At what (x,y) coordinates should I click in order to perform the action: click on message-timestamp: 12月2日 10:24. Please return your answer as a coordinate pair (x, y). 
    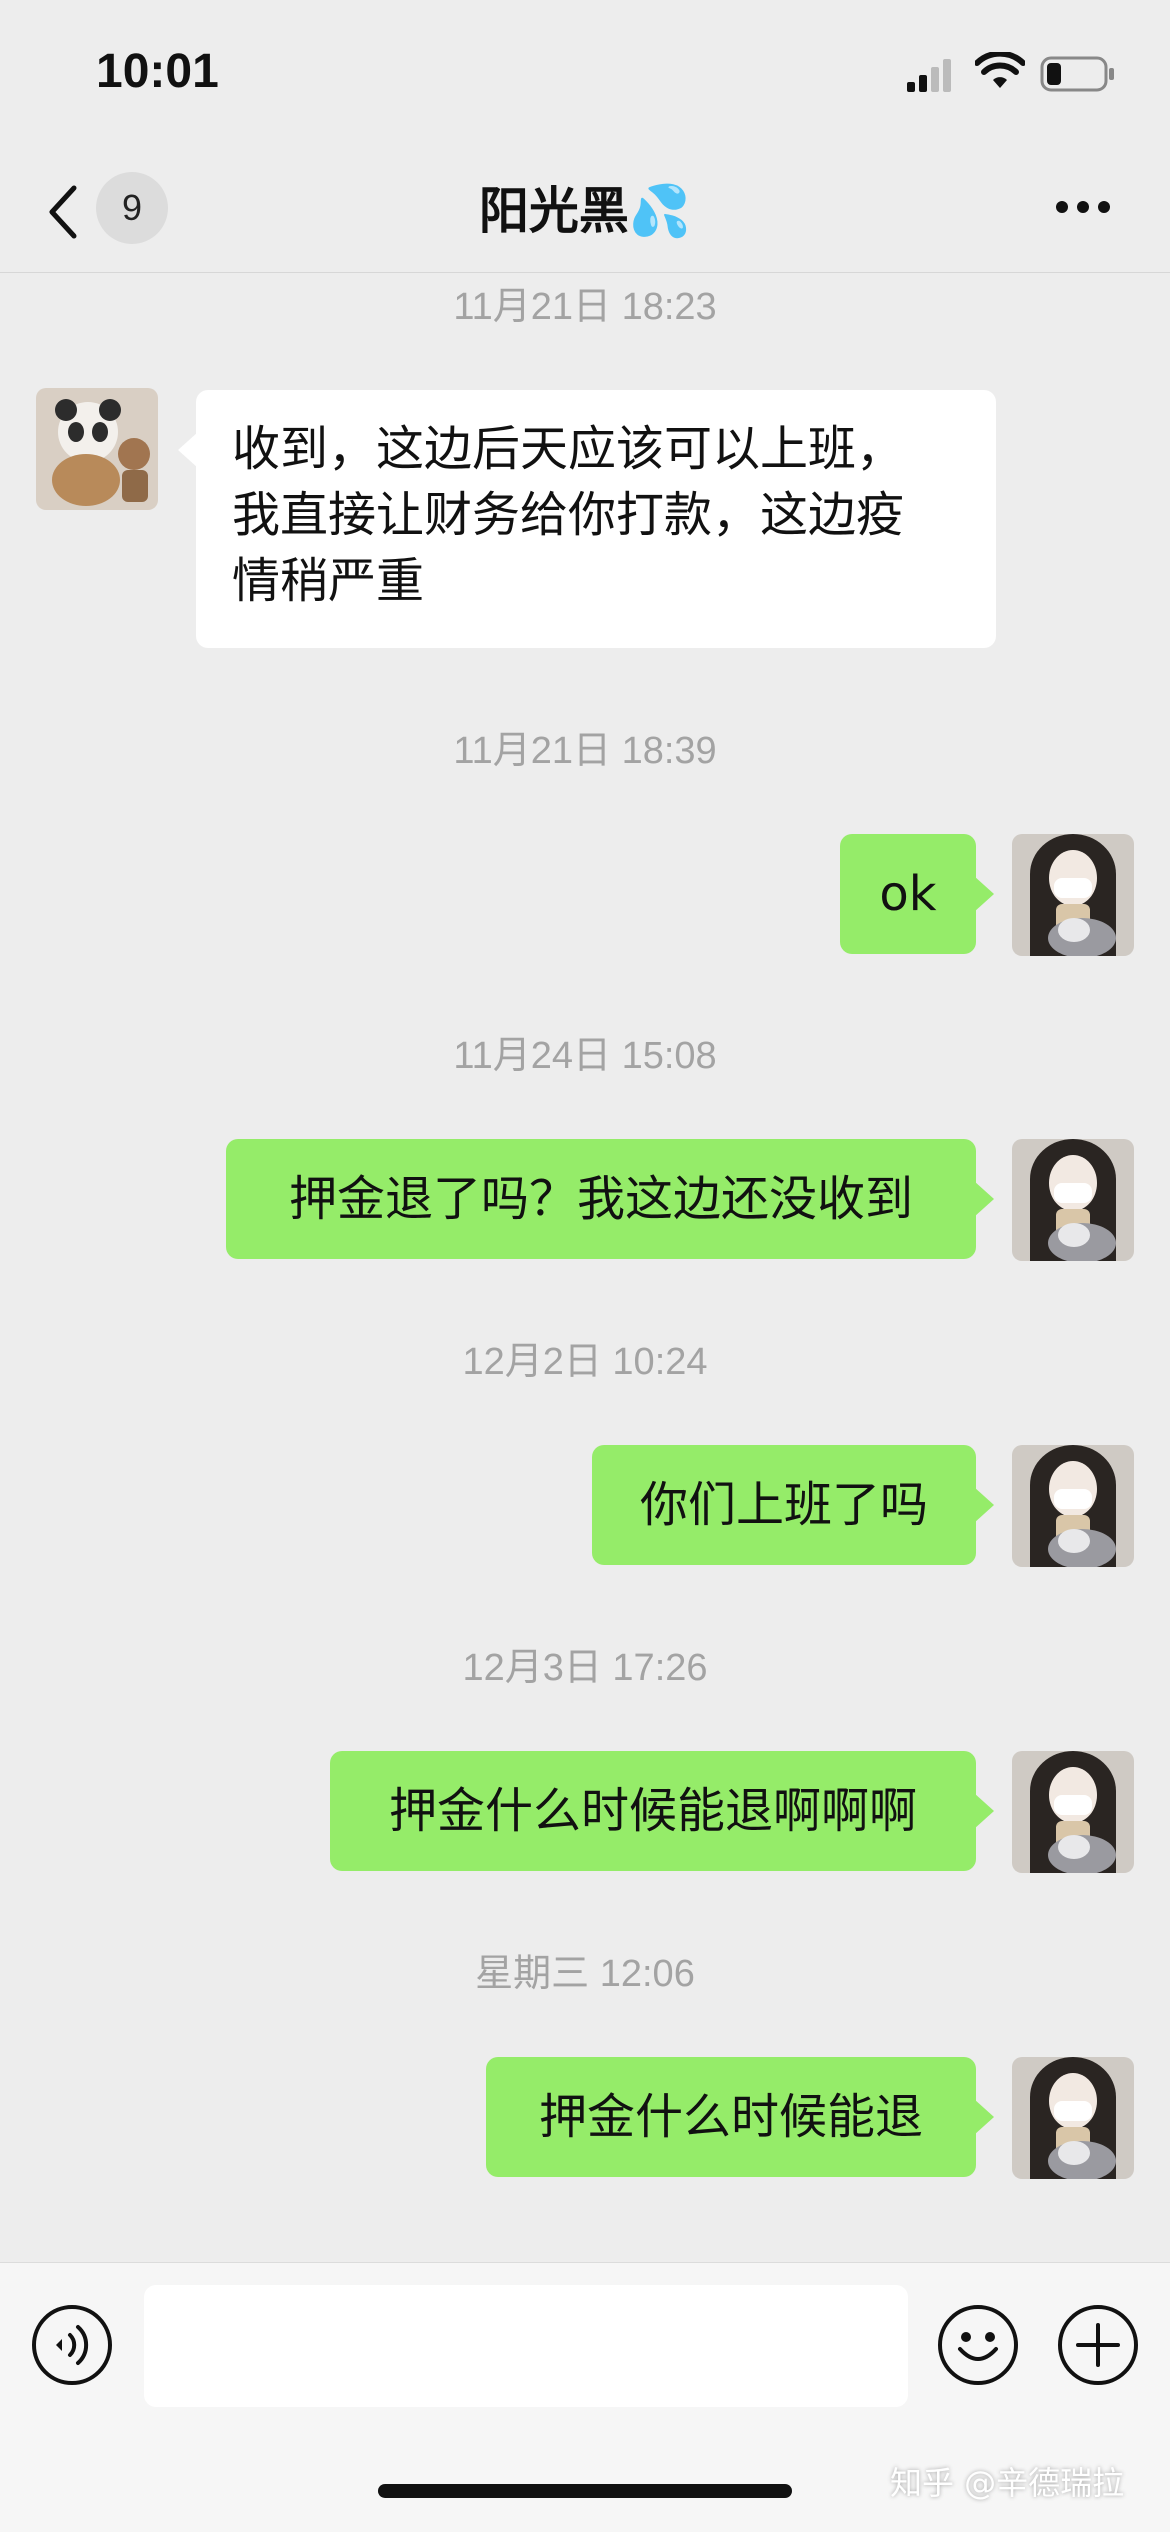
    Looking at the image, I should click on (585, 1362).